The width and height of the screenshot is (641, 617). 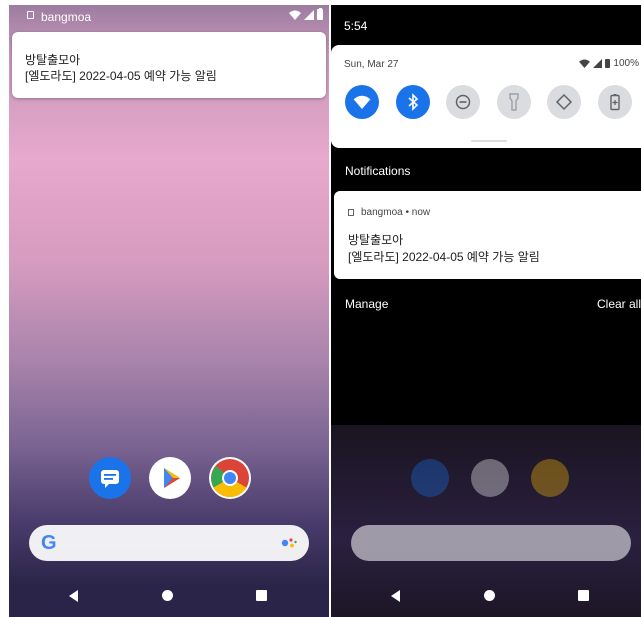 I want to click on clear-all-button: Clear all, so click(x=619, y=304).